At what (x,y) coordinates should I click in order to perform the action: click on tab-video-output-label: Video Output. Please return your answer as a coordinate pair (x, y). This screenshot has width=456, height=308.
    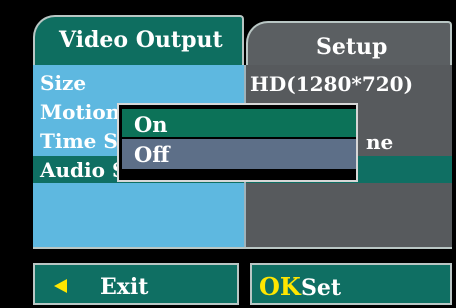
    Looking at the image, I should click on (141, 40).